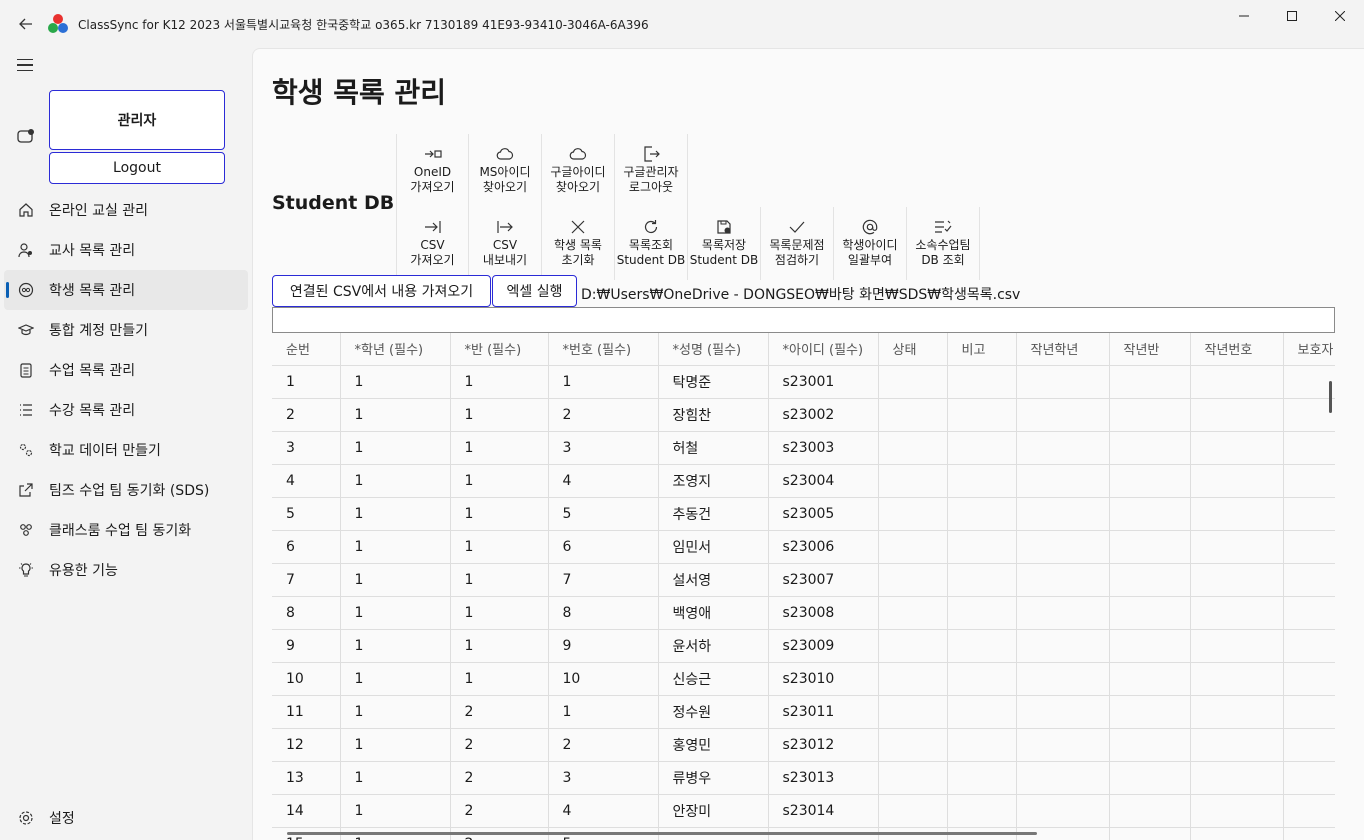  Describe the element at coordinates (381, 291) in the screenshot. I see `import-linked-csv-button: 연결된 CSV에서 내용 가져오기` at that location.